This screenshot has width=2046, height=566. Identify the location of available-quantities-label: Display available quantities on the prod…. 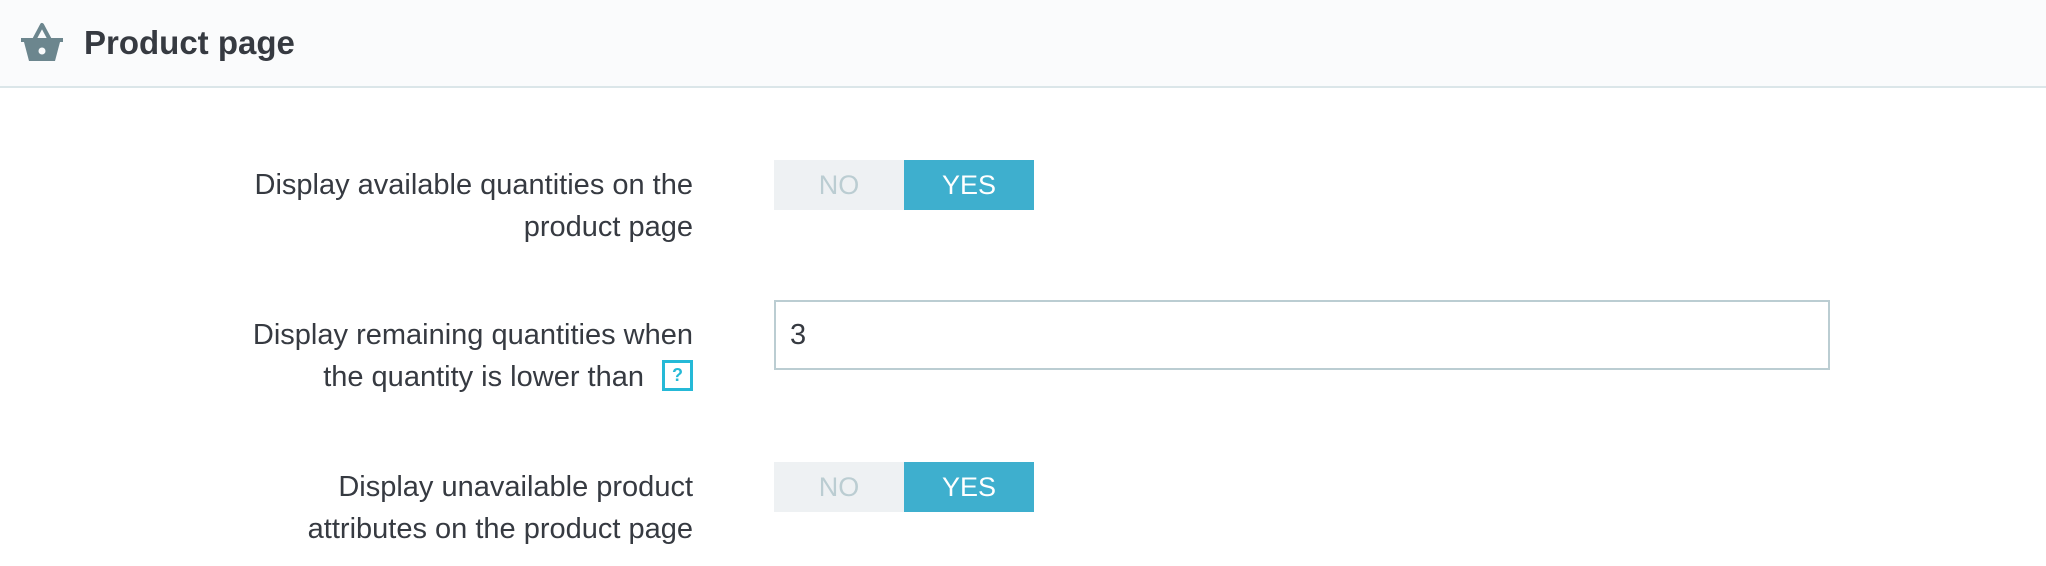
(413, 206).